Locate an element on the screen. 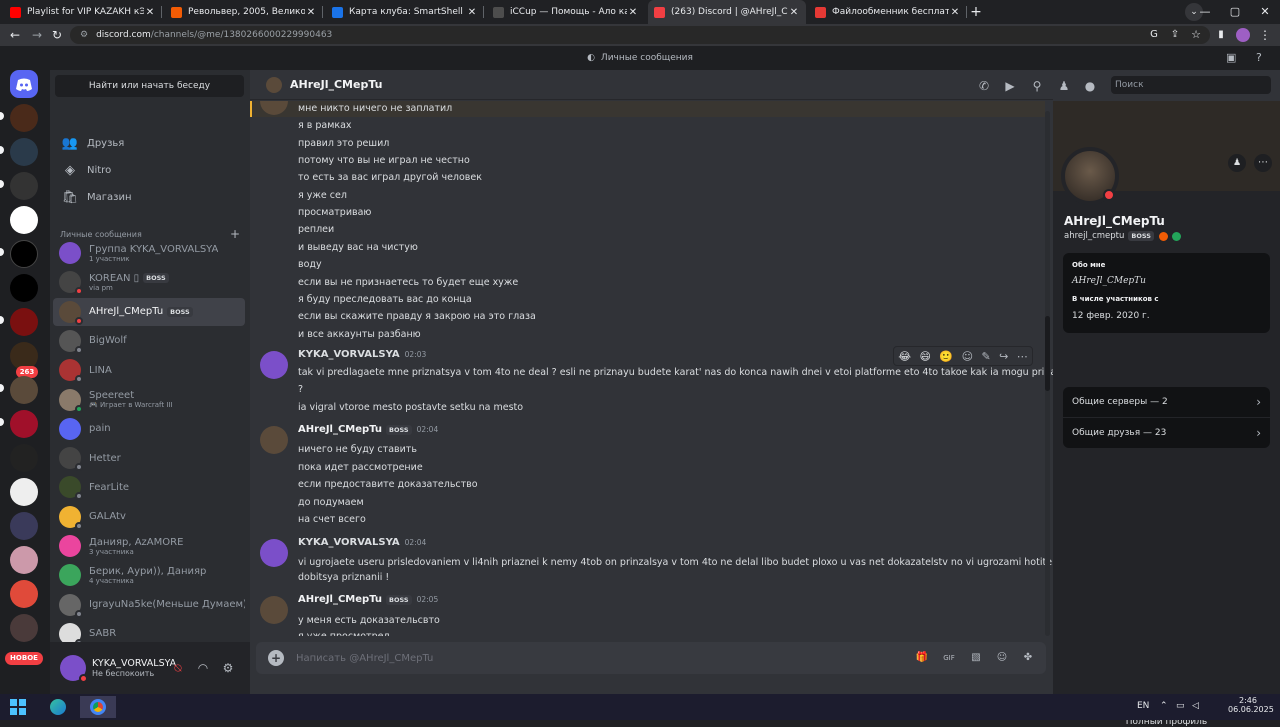  volume-icon: ◁ is located at coordinates (1195, 706).